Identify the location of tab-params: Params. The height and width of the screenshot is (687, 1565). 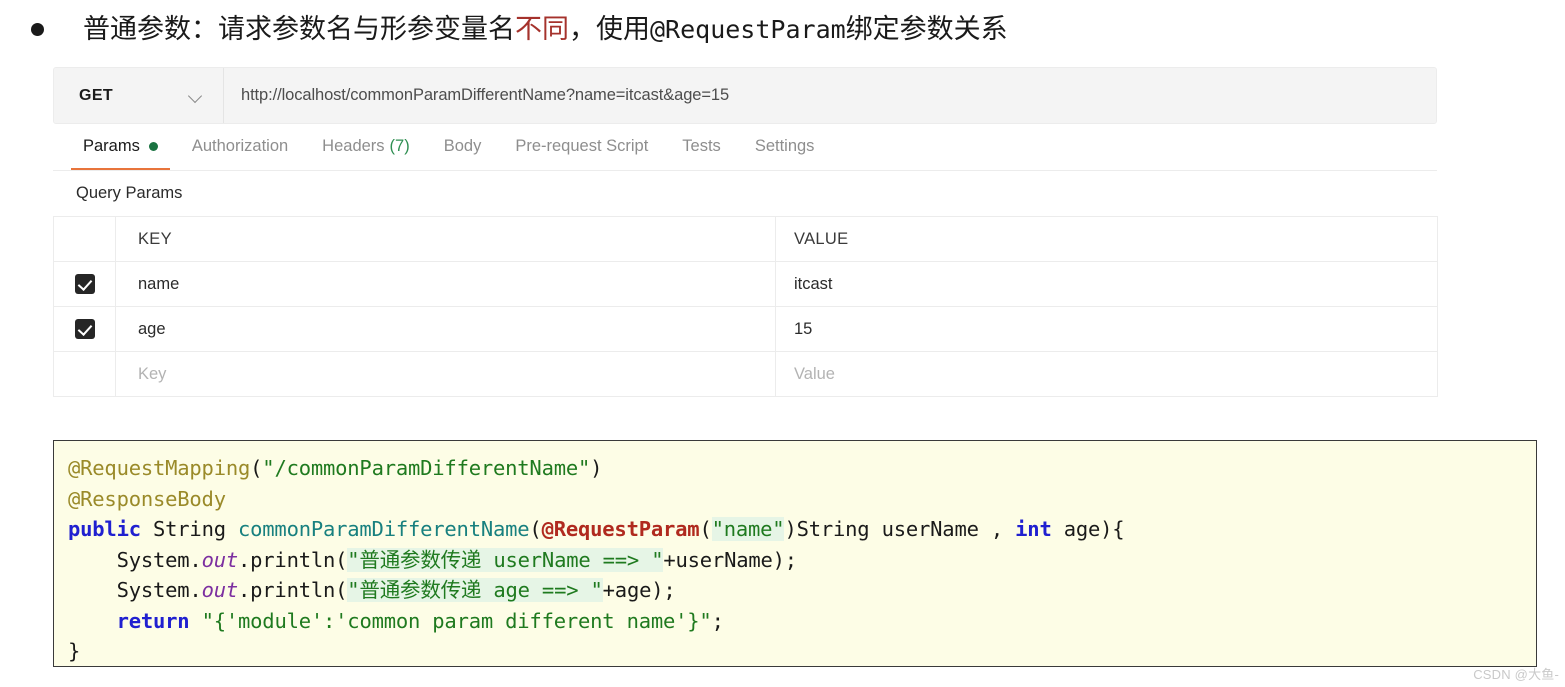
(120, 146).